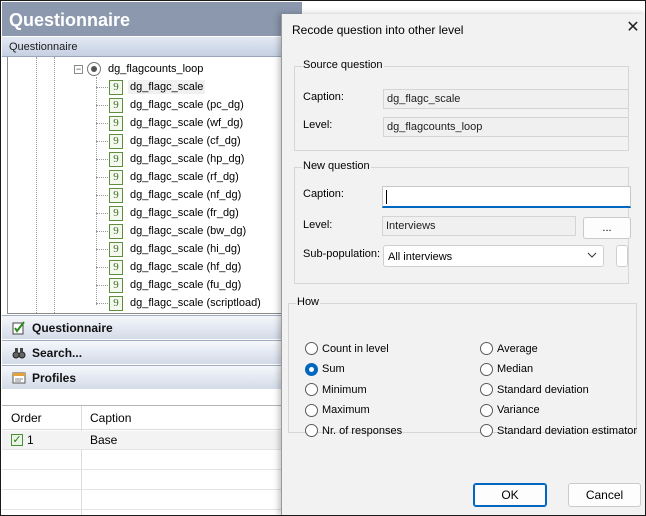 This screenshot has width=646, height=516. What do you see at coordinates (355, 348) in the screenshot?
I see `radio-label: Count in level` at bounding box center [355, 348].